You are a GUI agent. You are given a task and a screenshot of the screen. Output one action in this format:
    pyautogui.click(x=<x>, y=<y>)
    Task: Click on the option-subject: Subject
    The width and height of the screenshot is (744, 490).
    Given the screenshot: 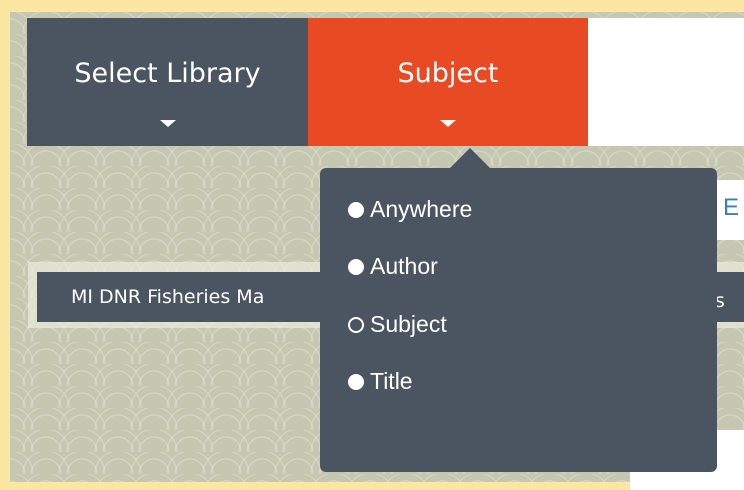 What is the action you would take?
    pyautogui.click(x=397, y=324)
    